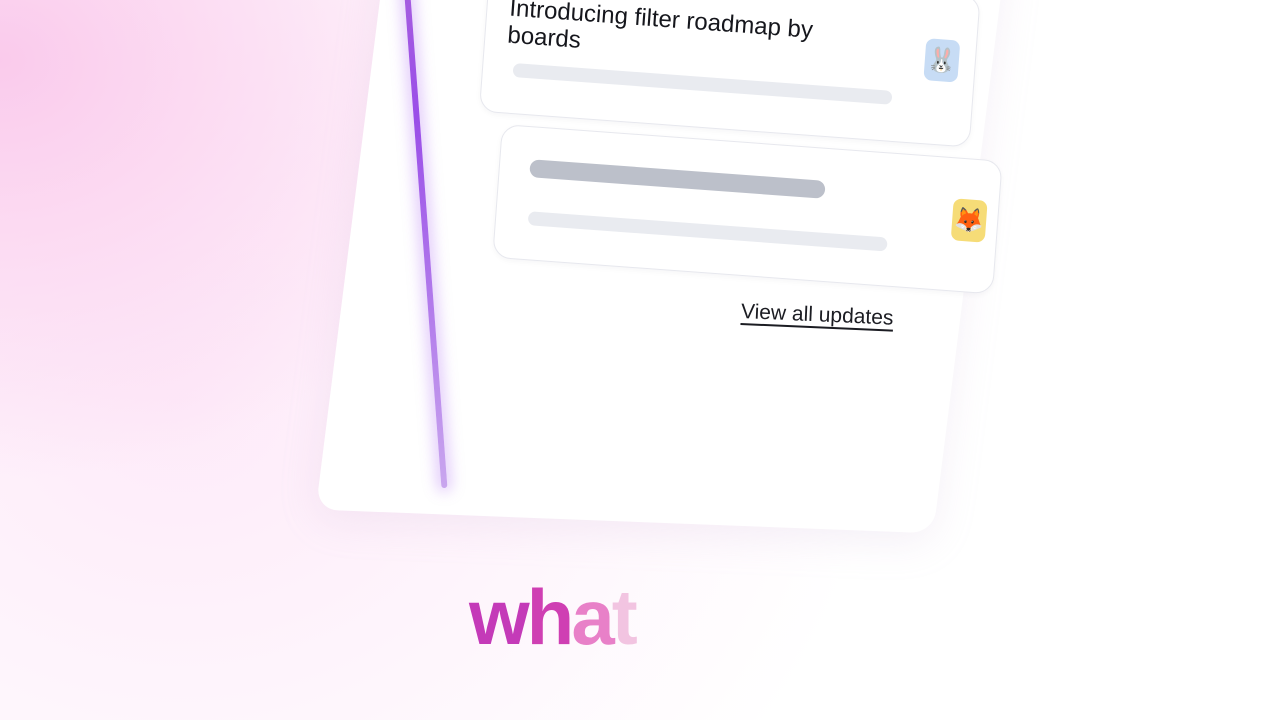  I want to click on avatar-glyph: 🦊, so click(969, 220).